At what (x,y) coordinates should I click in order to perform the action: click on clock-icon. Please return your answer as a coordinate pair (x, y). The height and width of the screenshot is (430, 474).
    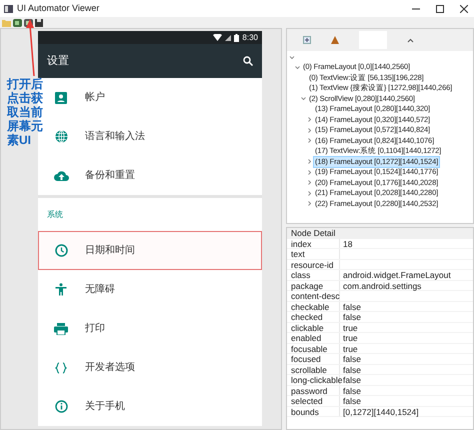
    Looking at the image, I should click on (61, 250).